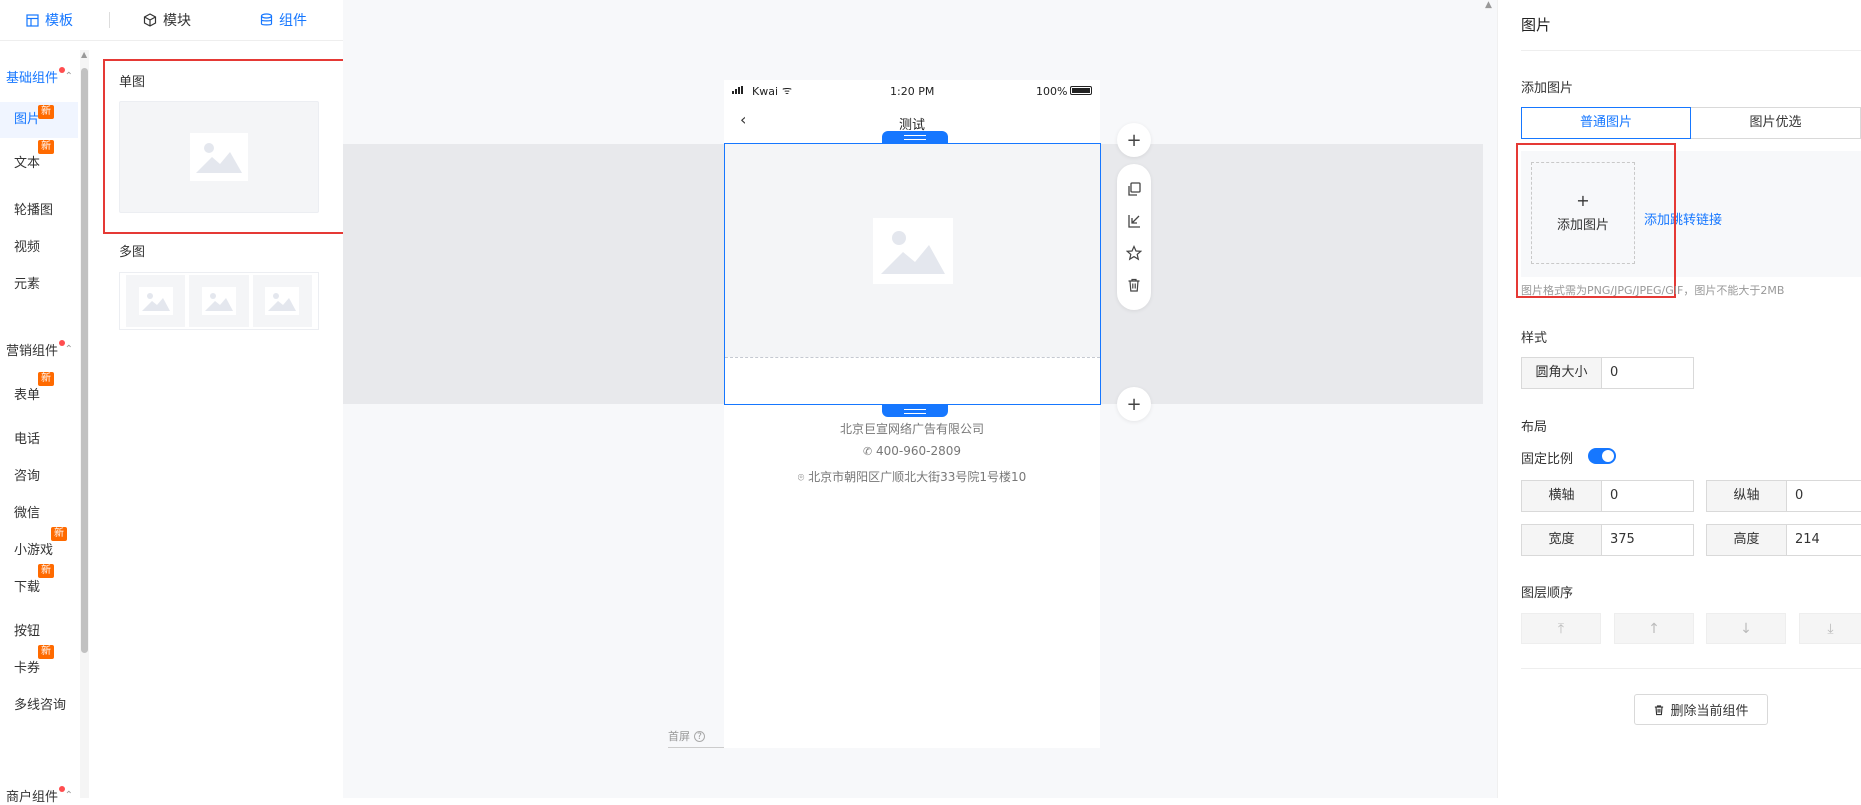 Image resolution: width=1861 pixels, height=805 pixels. Describe the element at coordinates (39, 349) in the screenshot. I see `nav-group-marketing: 营销组件 ⌃` at that location.